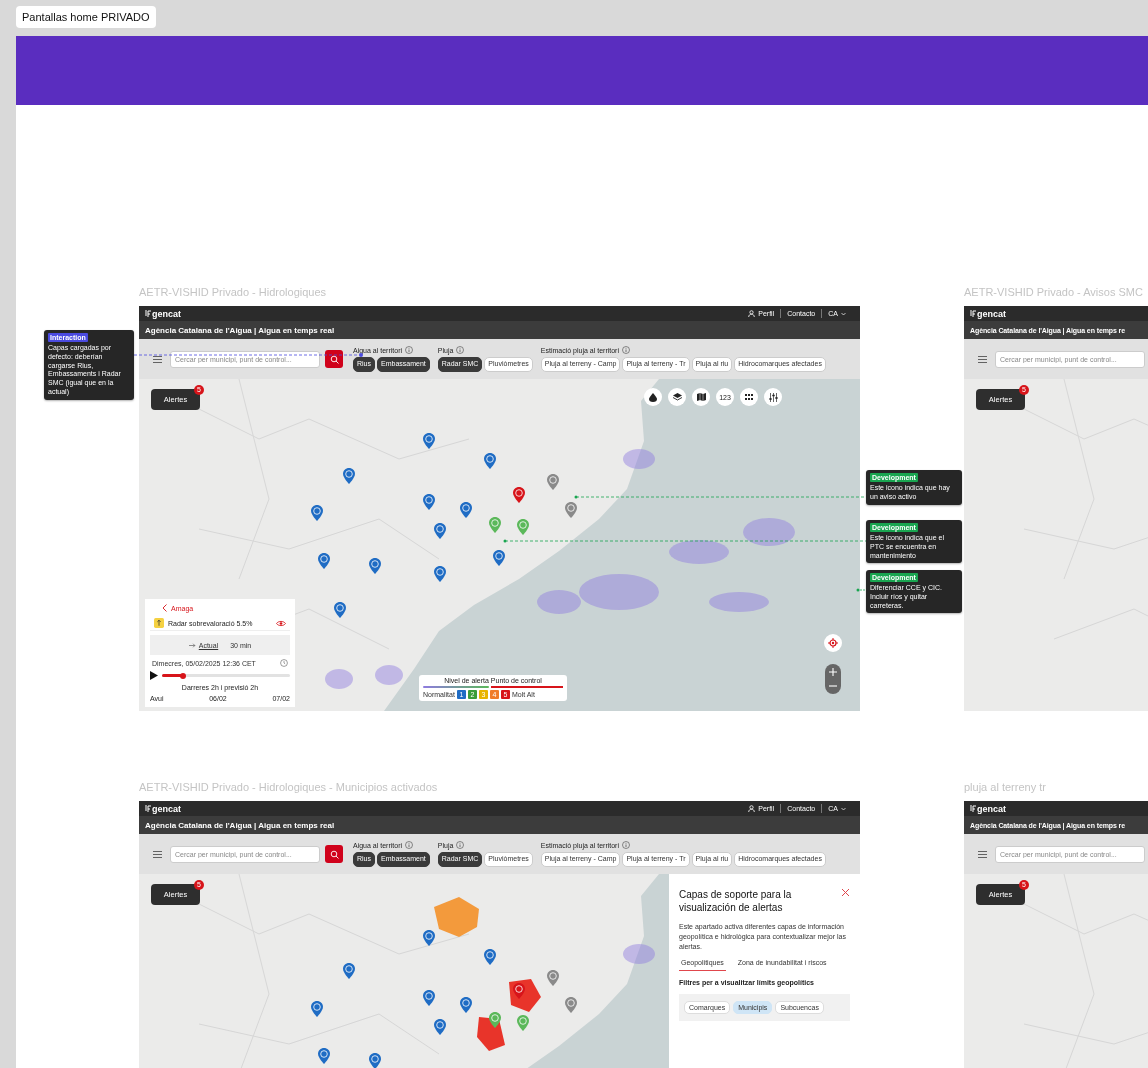 The width and height of the screenshot is (1148, 1068). I want to click on page-label: Pantallas home PRIVADO, so click(86, 17).